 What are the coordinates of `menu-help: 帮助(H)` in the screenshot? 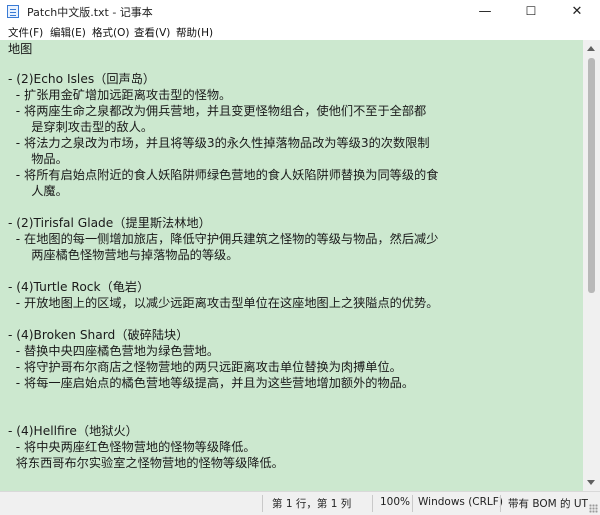 It's located at (194, 32).